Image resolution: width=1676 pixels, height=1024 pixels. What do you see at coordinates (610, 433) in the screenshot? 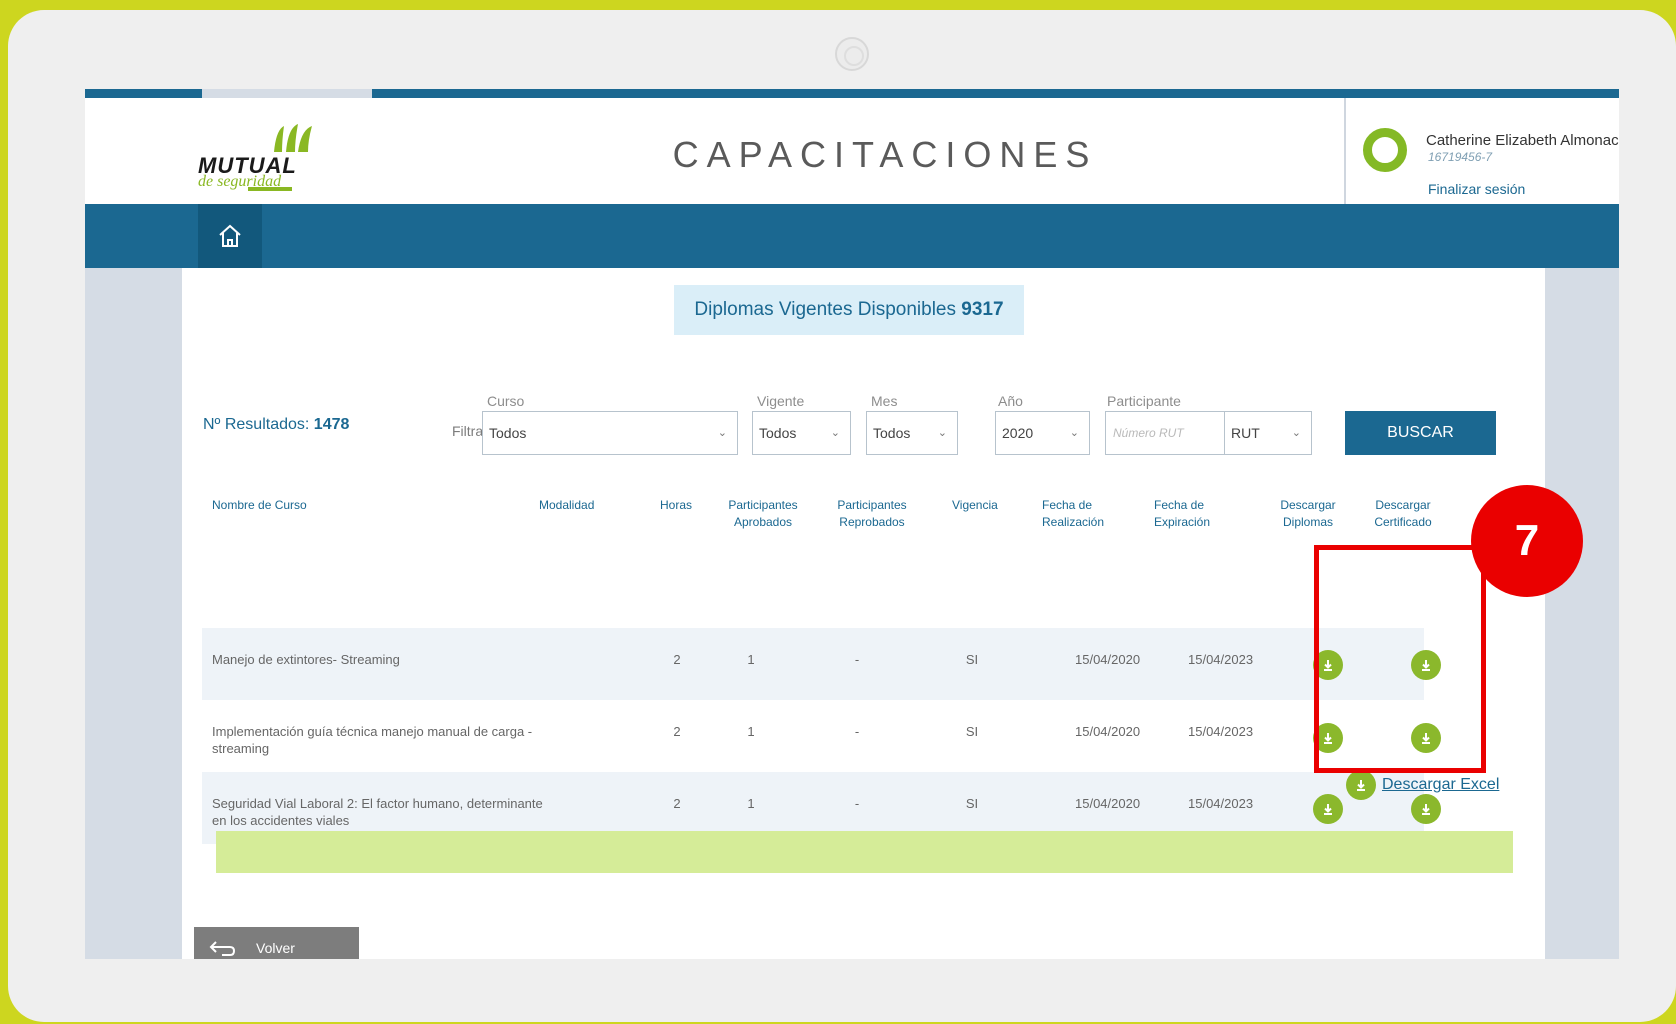
I see `curso-select: Todos ⌄` at bounding box center [610, 433].